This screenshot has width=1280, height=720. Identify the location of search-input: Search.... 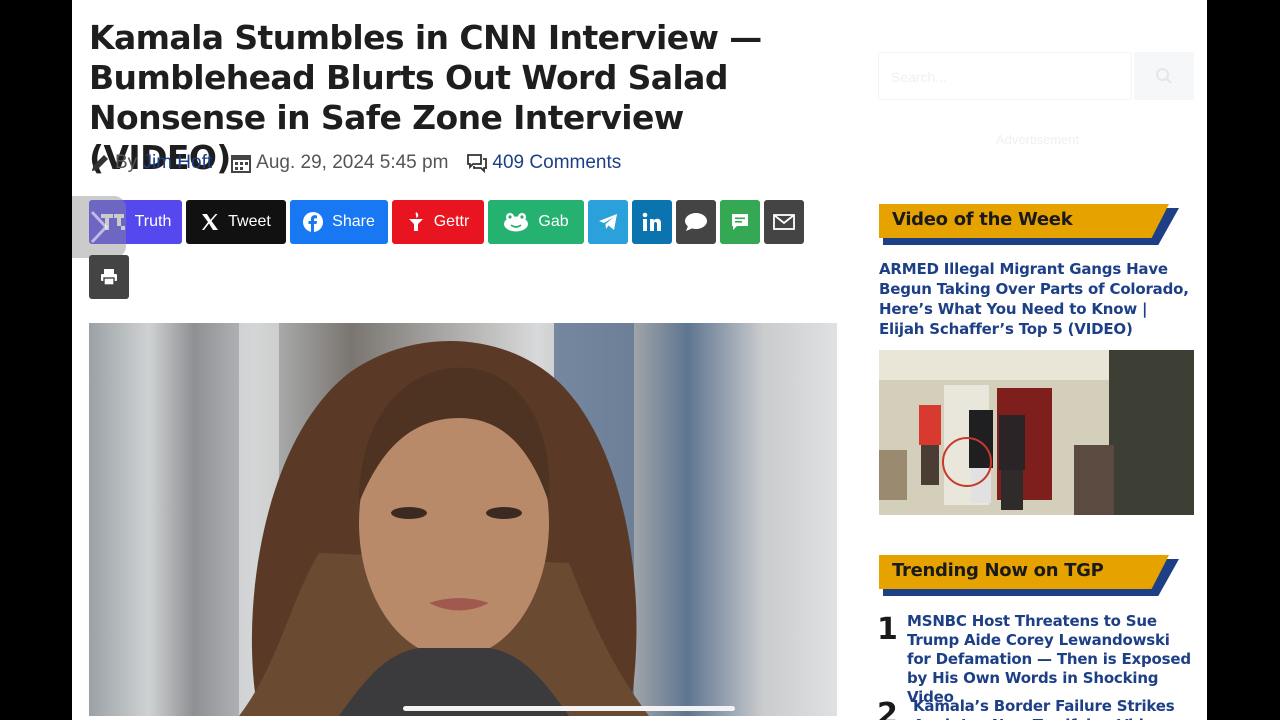
(1005, 76).